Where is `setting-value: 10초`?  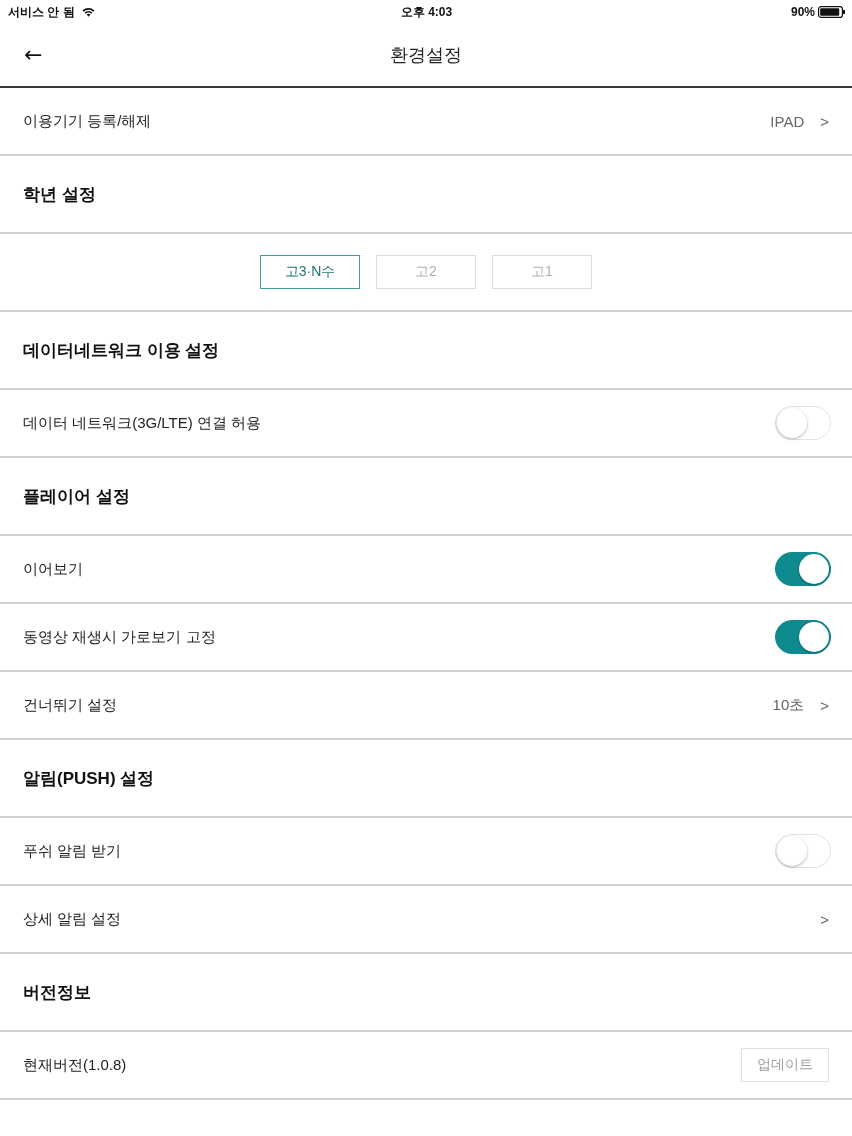 setting-value: 10초 is located at coordinates (788, 705).